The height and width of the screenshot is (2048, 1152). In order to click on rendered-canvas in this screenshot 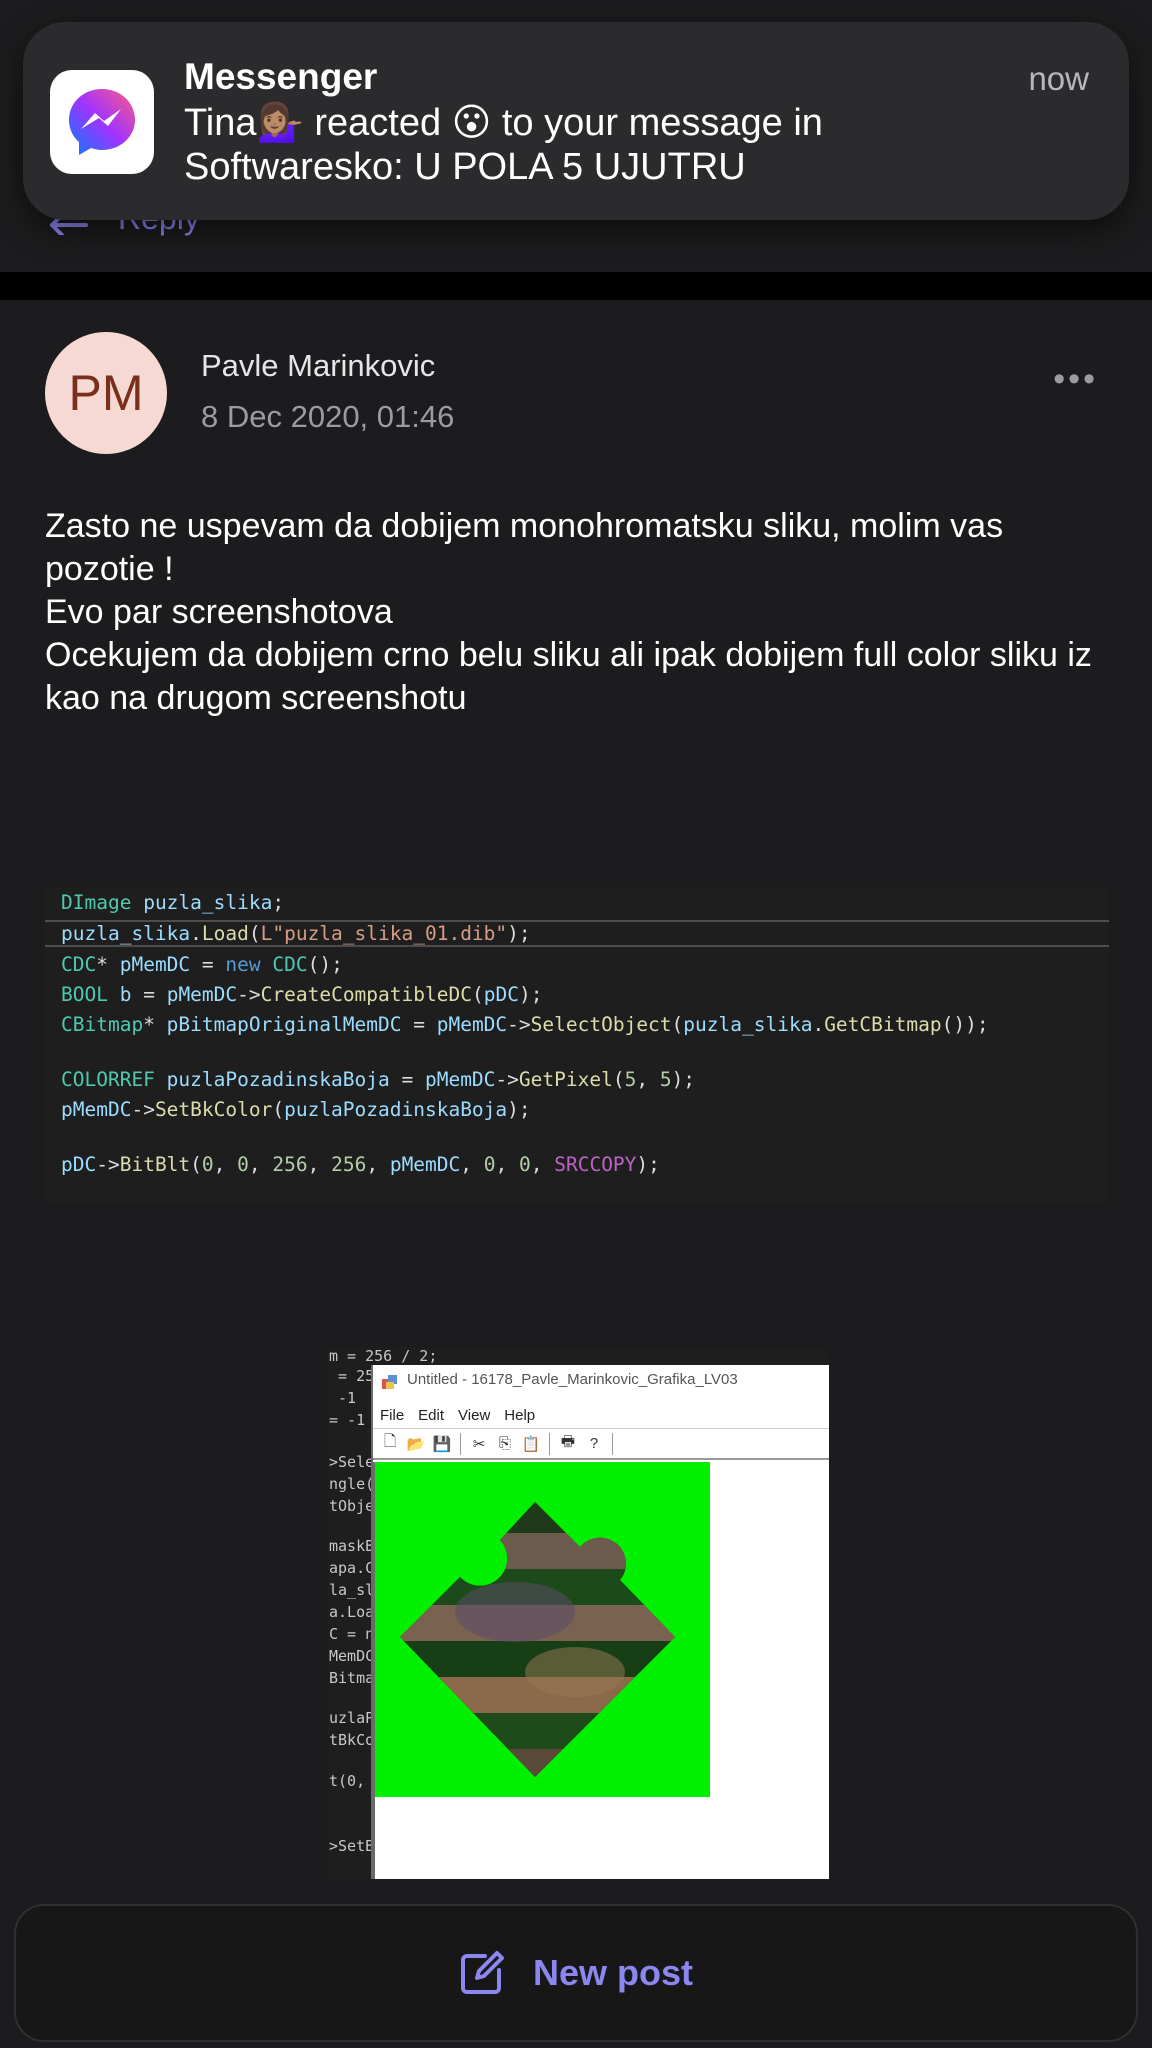, I will do `click(542, 1629)`.